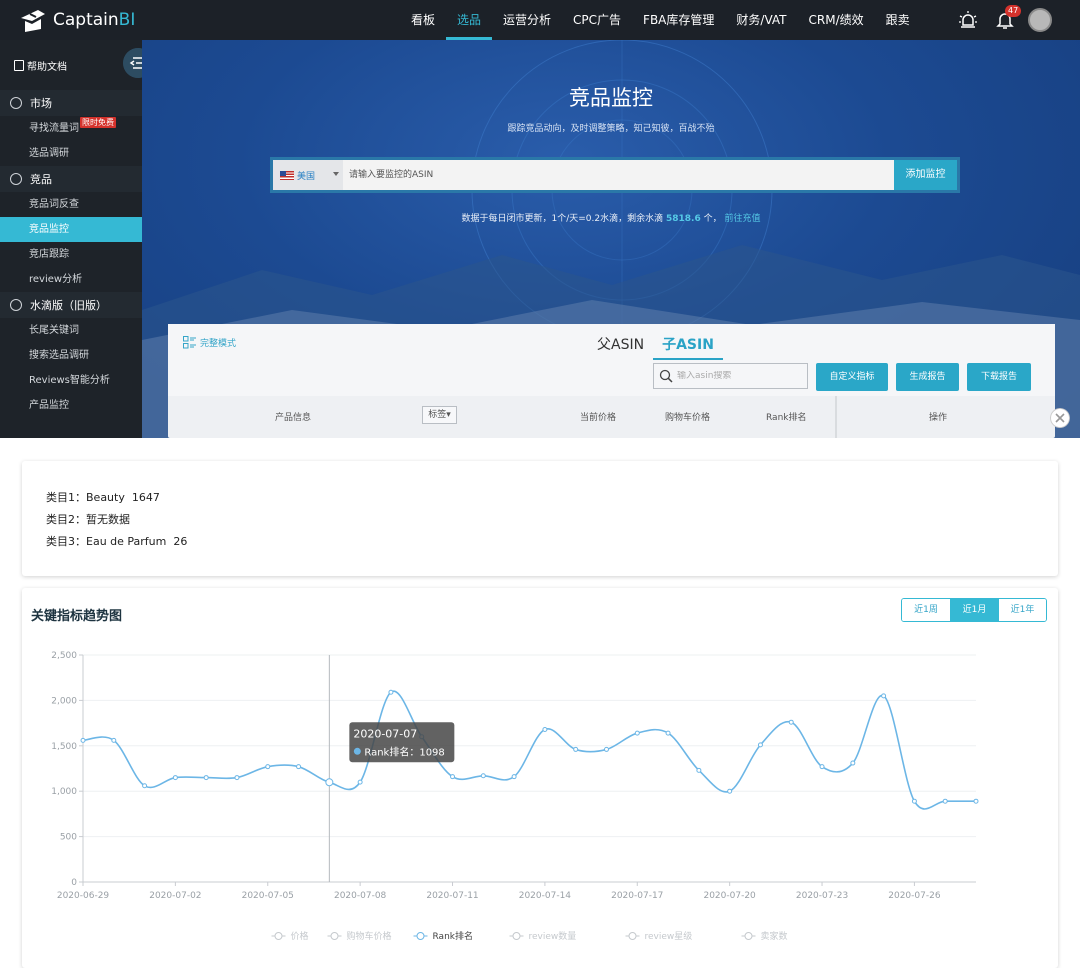  What do you see at coordinates (98, 122) in the screenshot?
I see `free-badge: 限时免费` at bounding box center [98, 122].